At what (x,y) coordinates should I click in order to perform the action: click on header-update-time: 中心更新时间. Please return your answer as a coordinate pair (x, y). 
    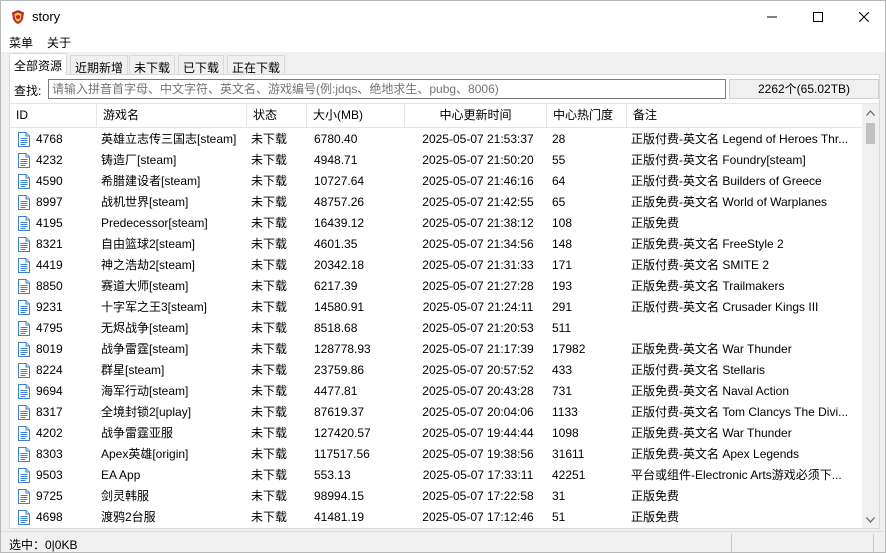
    Looking at the image, I should click on (476, 116).